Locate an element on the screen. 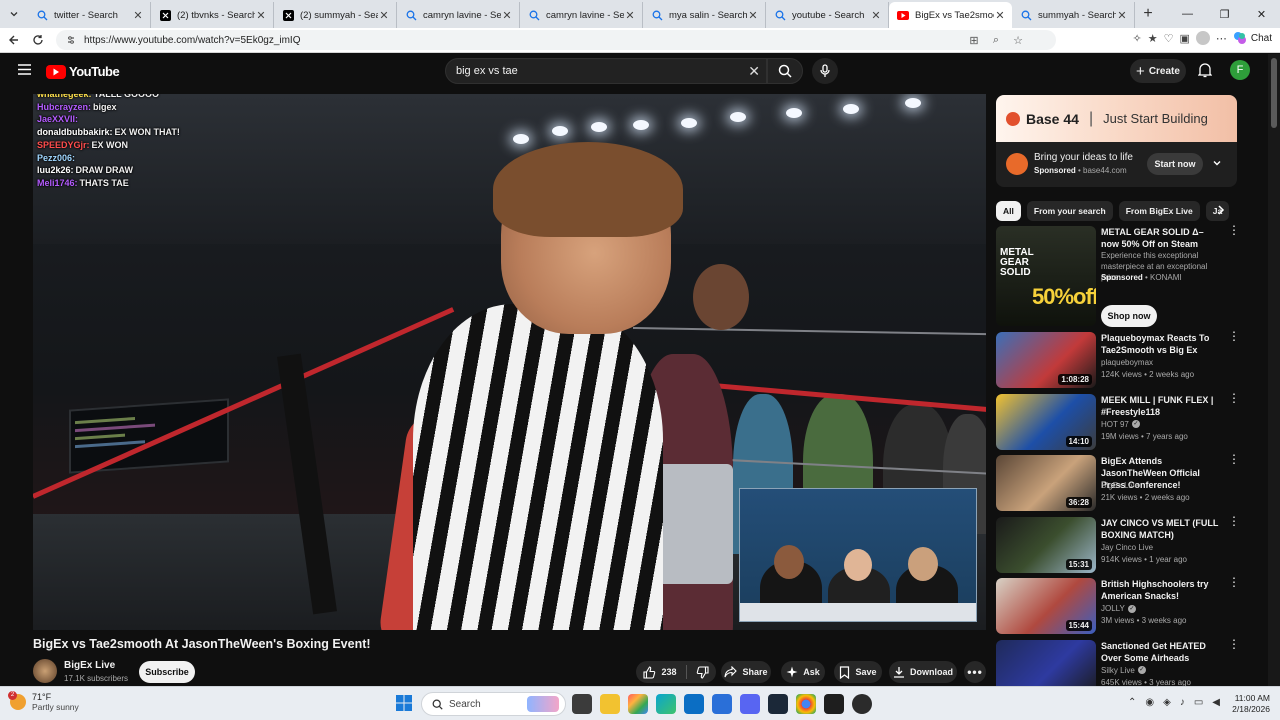 Image resolution: width=1280 pixels, height=720 pixels. browser-tab: (2) tbvnks - Search / X✕ is located at coordinates (212, 15).